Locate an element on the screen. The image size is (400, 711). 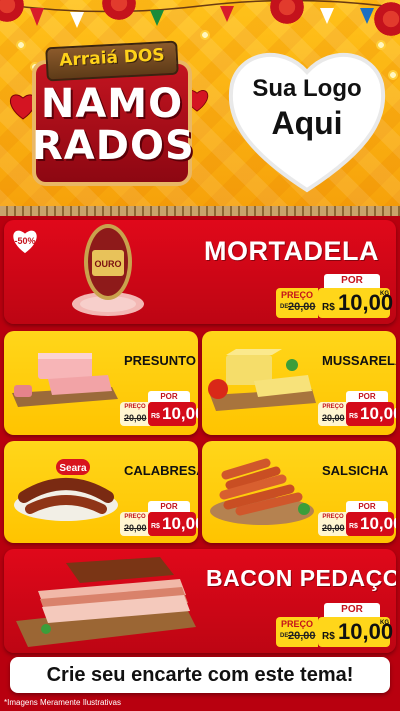
event-title-line1: NAMO is located at coordinates (112, 104).